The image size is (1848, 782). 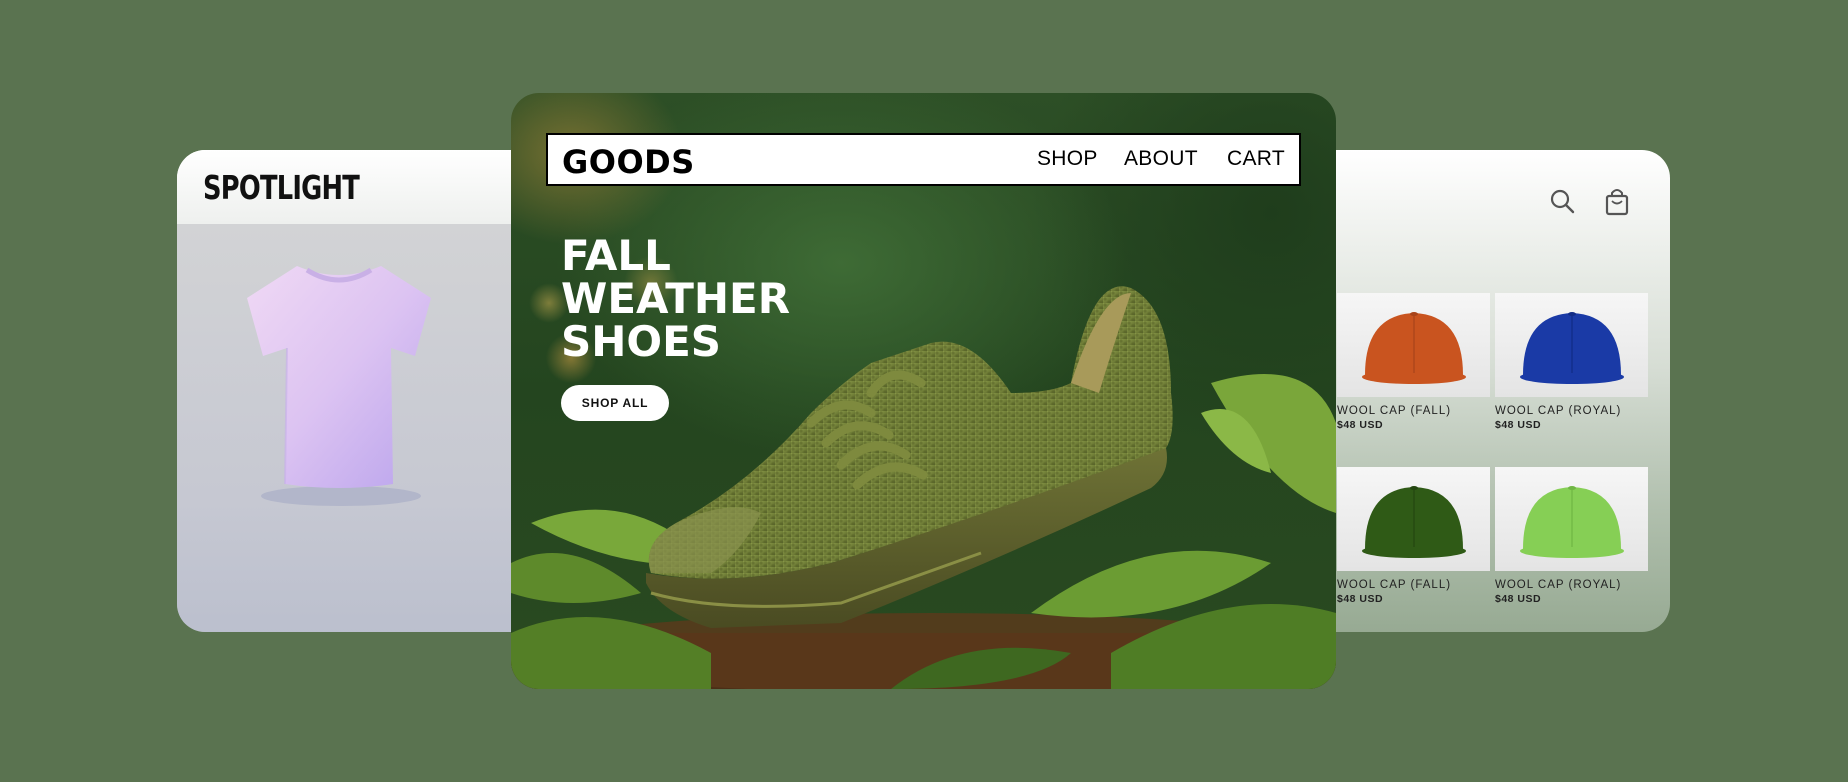 What do you see at coordinates (339, 386) in the screenshot?
I see `tshirt-icon` at bounding box center [339, 386].